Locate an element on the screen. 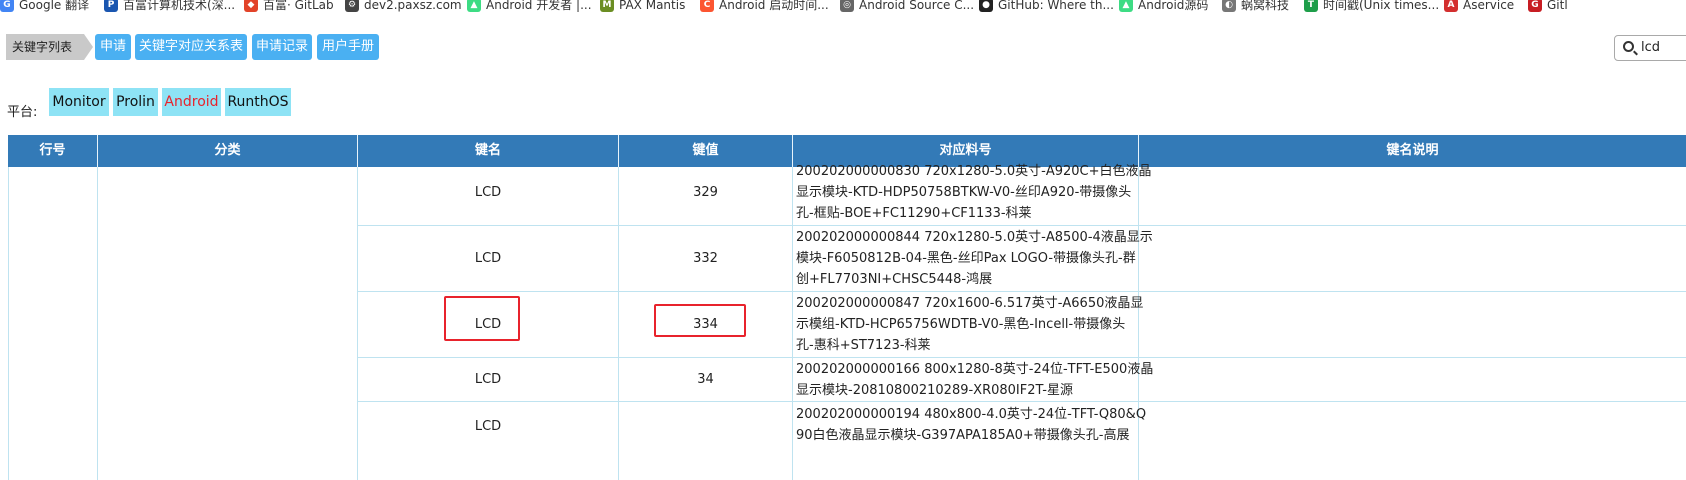 Image resolution: width=1686 pixels, height=480 pixels. globe-icon: ◎ is located at coordinates (847, 6).